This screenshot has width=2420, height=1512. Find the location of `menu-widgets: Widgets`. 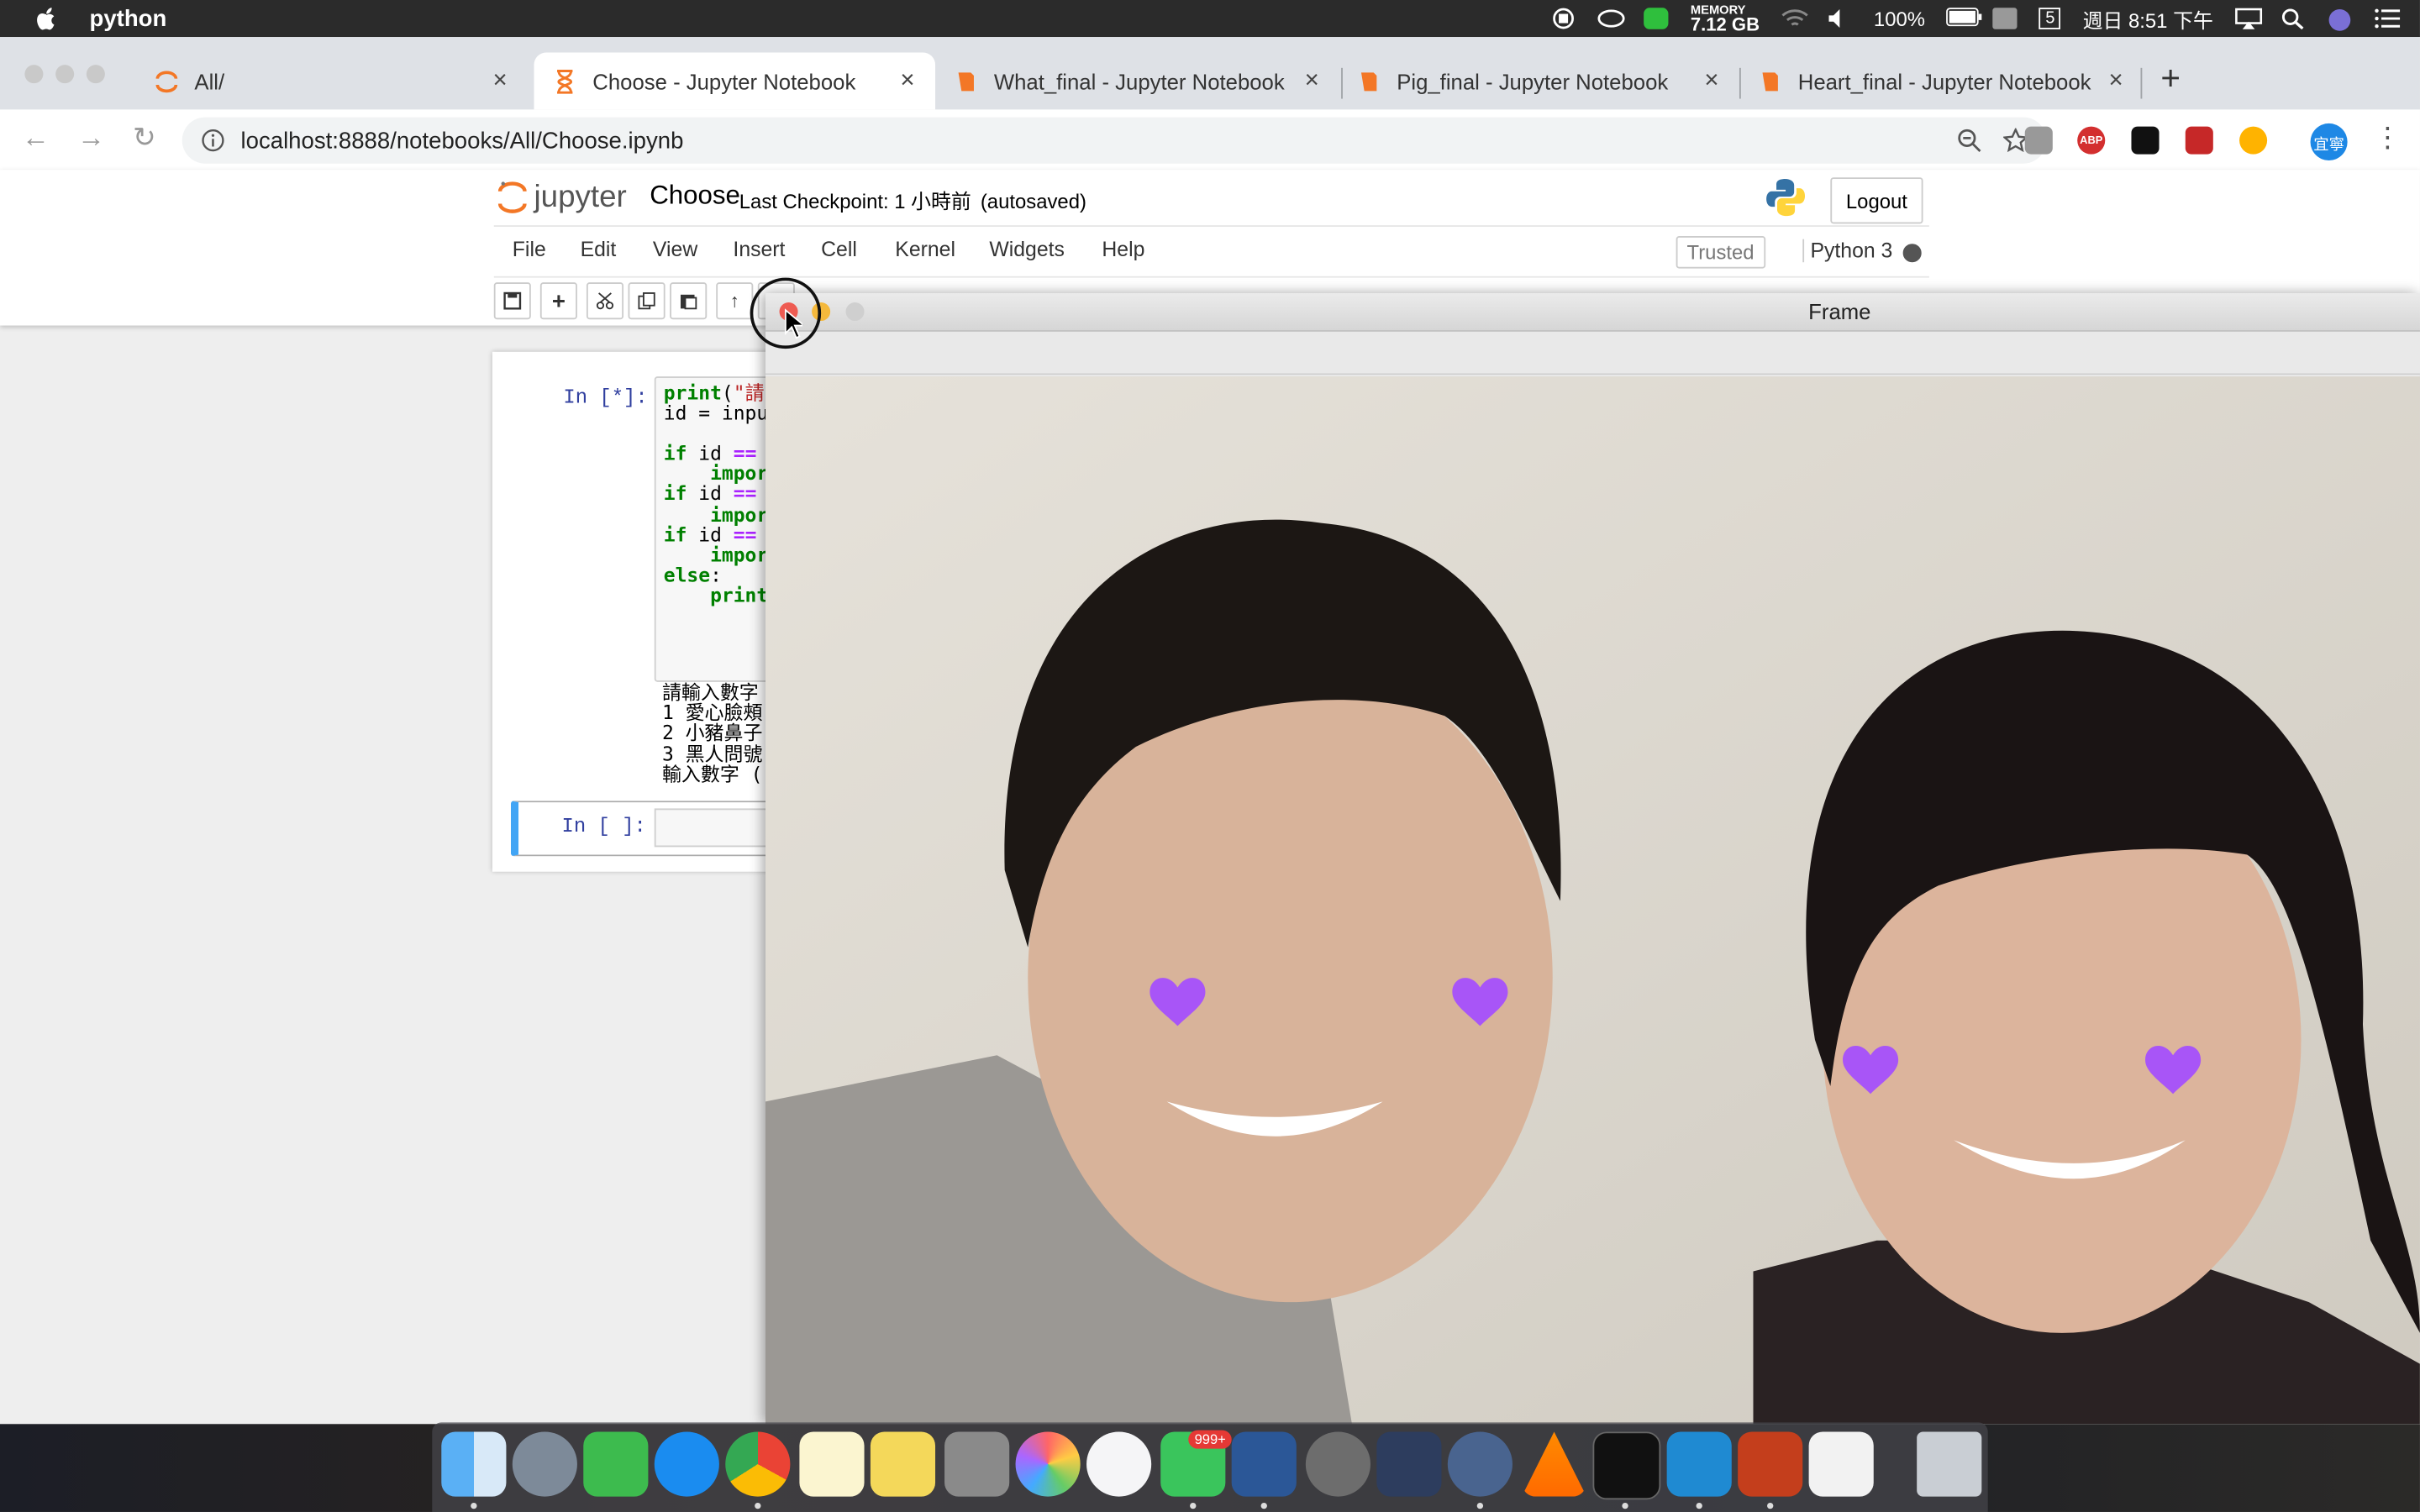

menu-widgets: Widgets is located at coordinates (1027, 249).